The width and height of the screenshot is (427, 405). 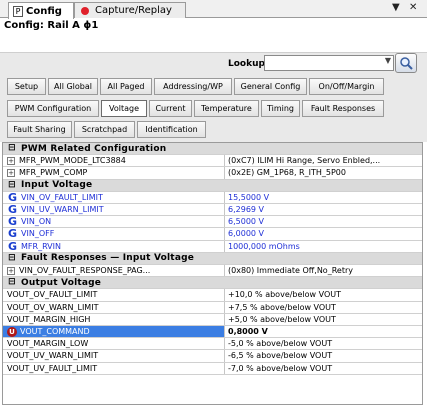 What do you see at coordinates (323, 368) in the screenshot?
I see `register-value: -7,0 % above/below VOUT` at bounding box center [323, 368].